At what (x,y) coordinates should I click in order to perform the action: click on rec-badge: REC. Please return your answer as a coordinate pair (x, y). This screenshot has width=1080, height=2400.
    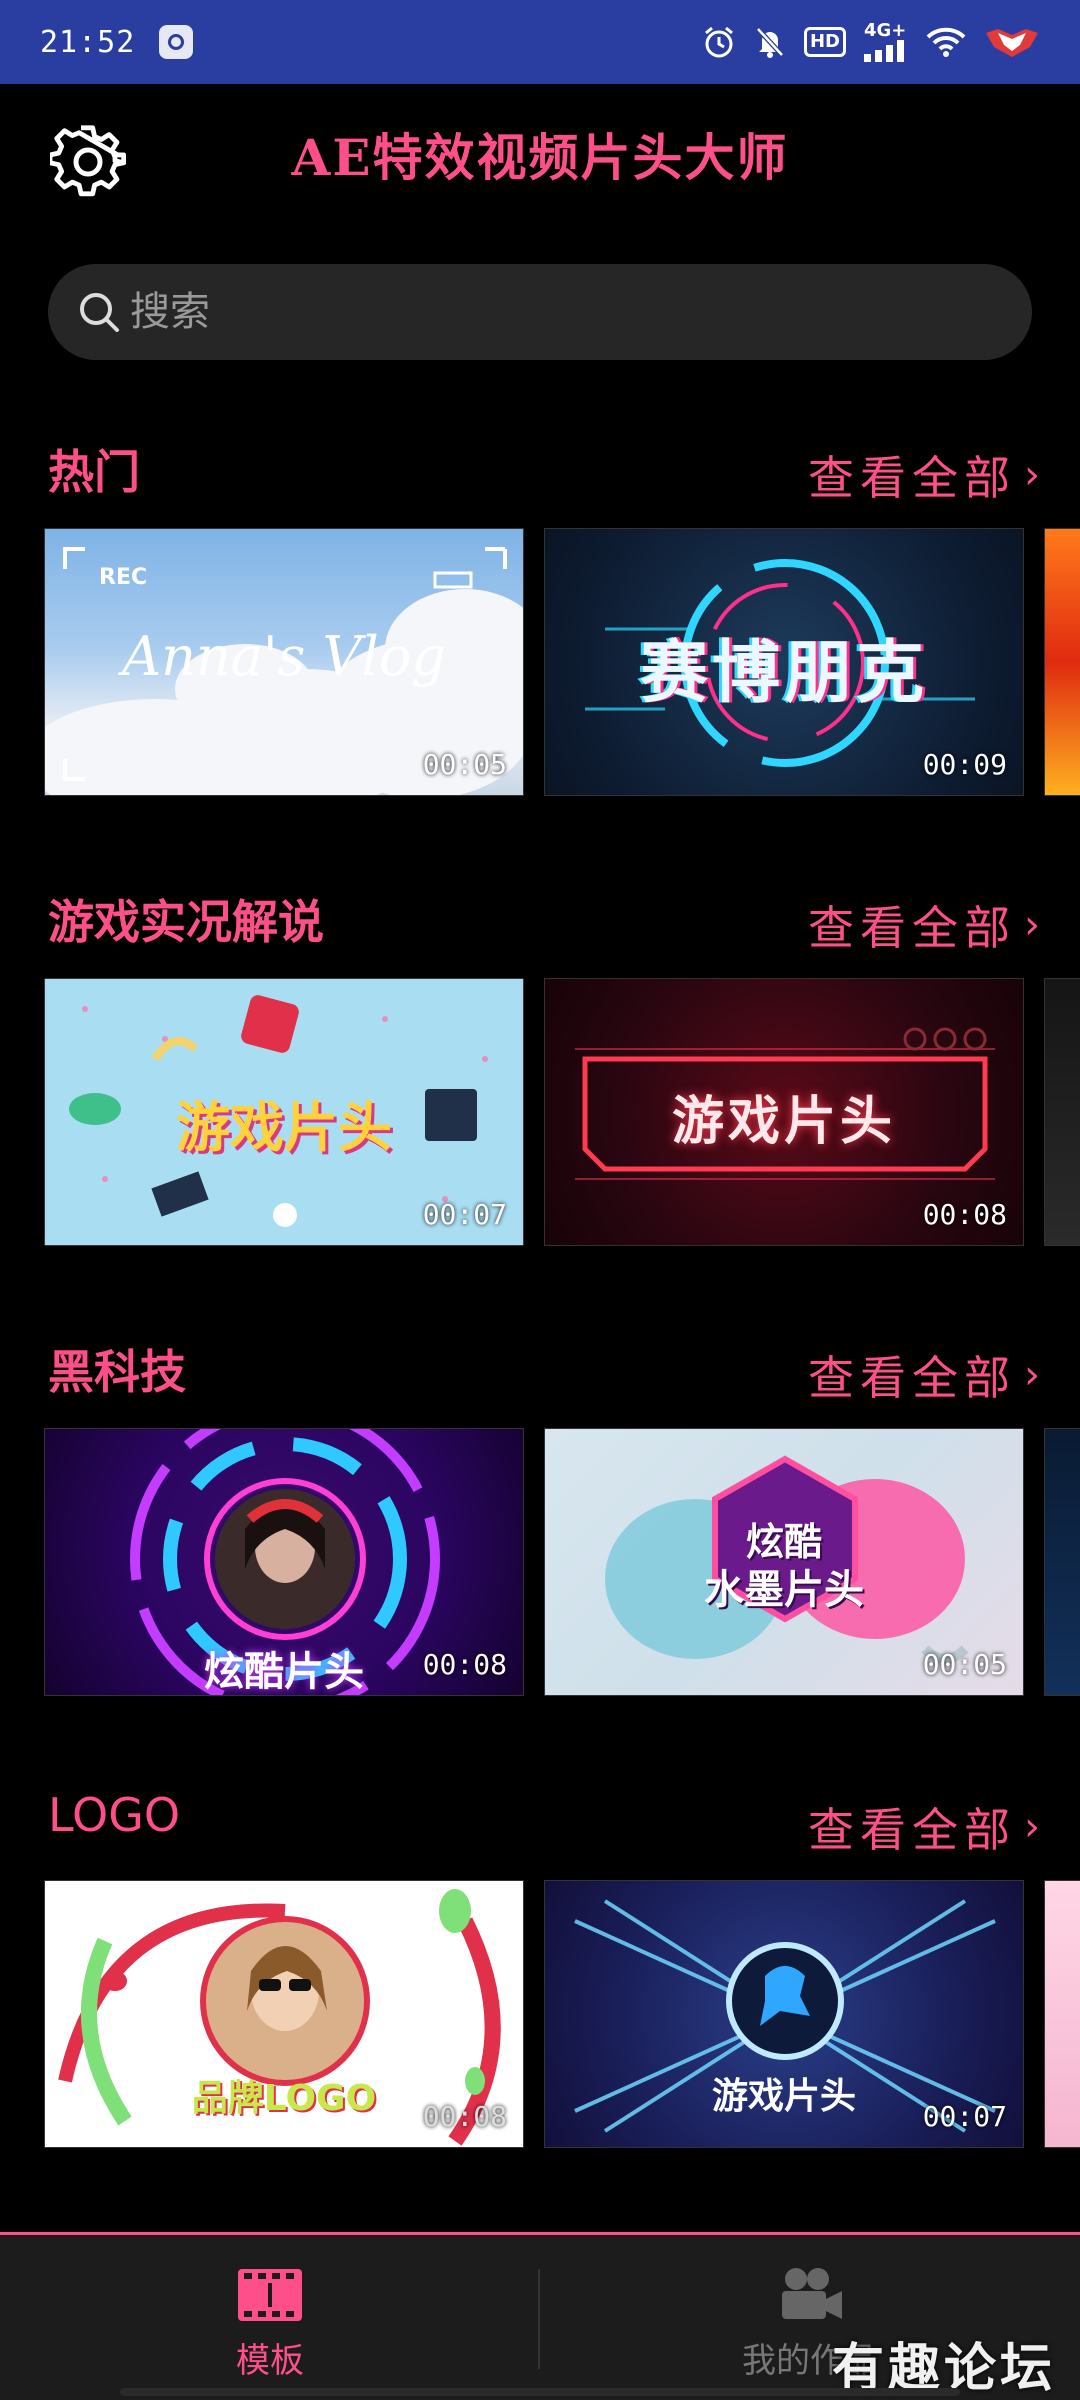
    Looking at the image, I should click on (123, 577).